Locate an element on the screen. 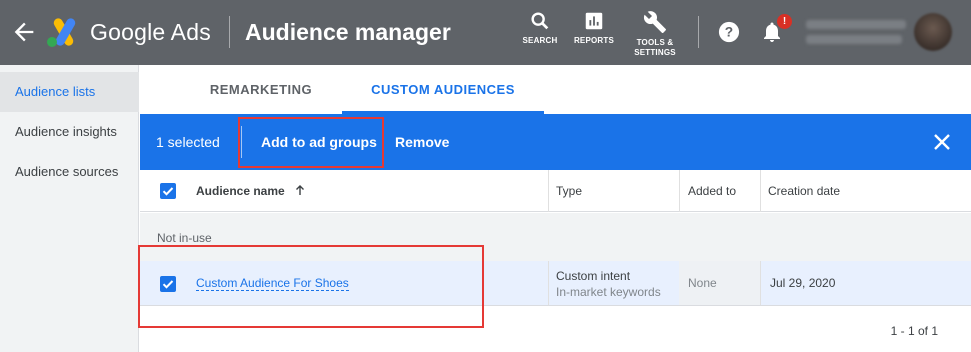 The width and height of the screenshot is (971, 352). help-icon: ? is located at coordinates (729, 32).